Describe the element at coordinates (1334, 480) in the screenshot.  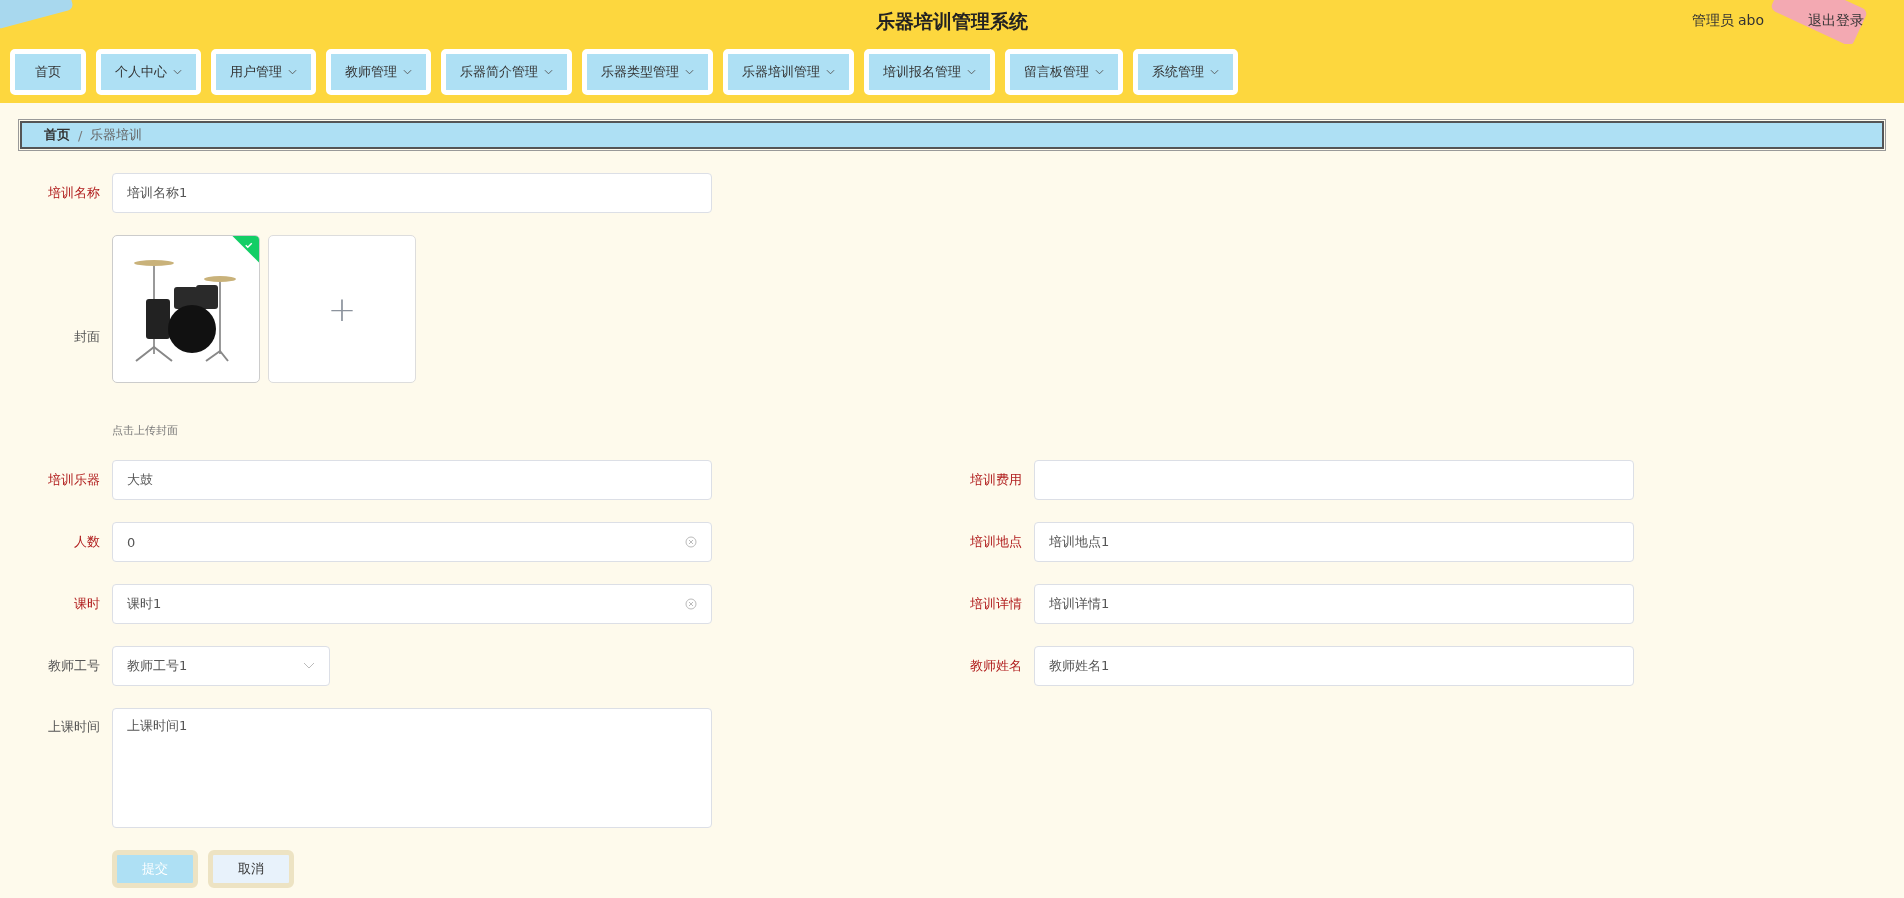
I see `input-field` at that location.